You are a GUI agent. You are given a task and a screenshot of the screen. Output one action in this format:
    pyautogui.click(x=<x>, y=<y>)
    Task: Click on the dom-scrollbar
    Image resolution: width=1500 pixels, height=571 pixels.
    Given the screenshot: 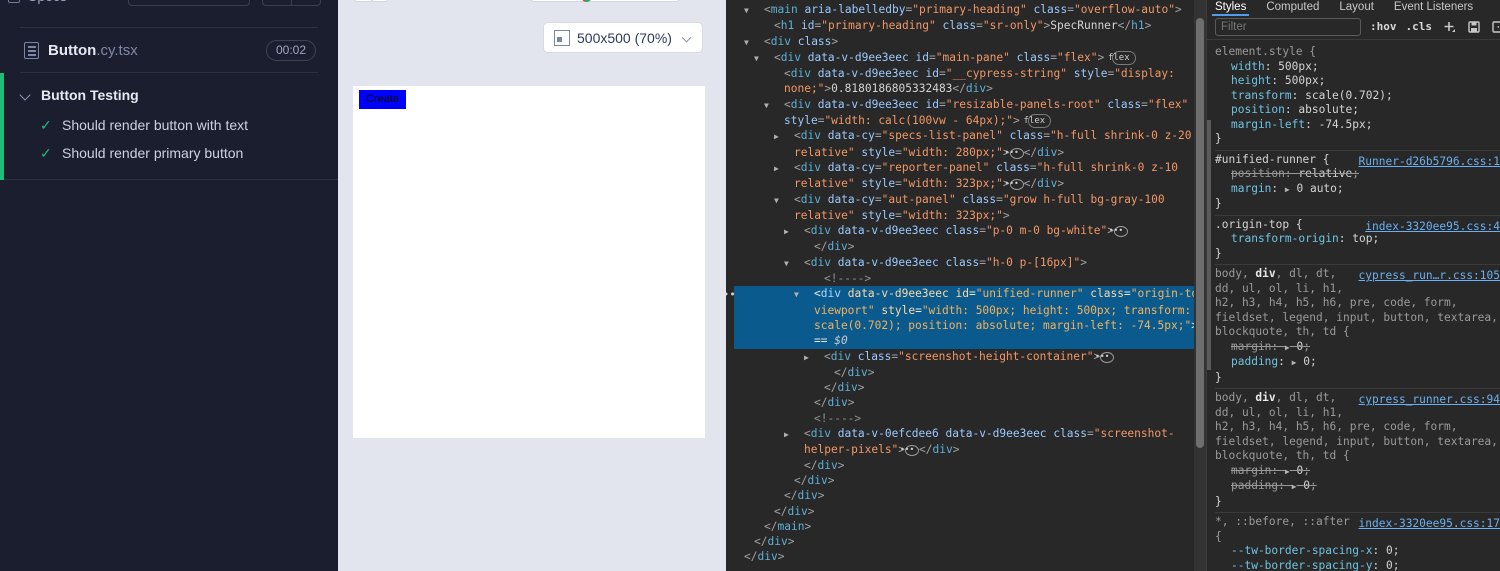 What is the action you would take?
    pyautogui.click(x=1200, y=285)
    